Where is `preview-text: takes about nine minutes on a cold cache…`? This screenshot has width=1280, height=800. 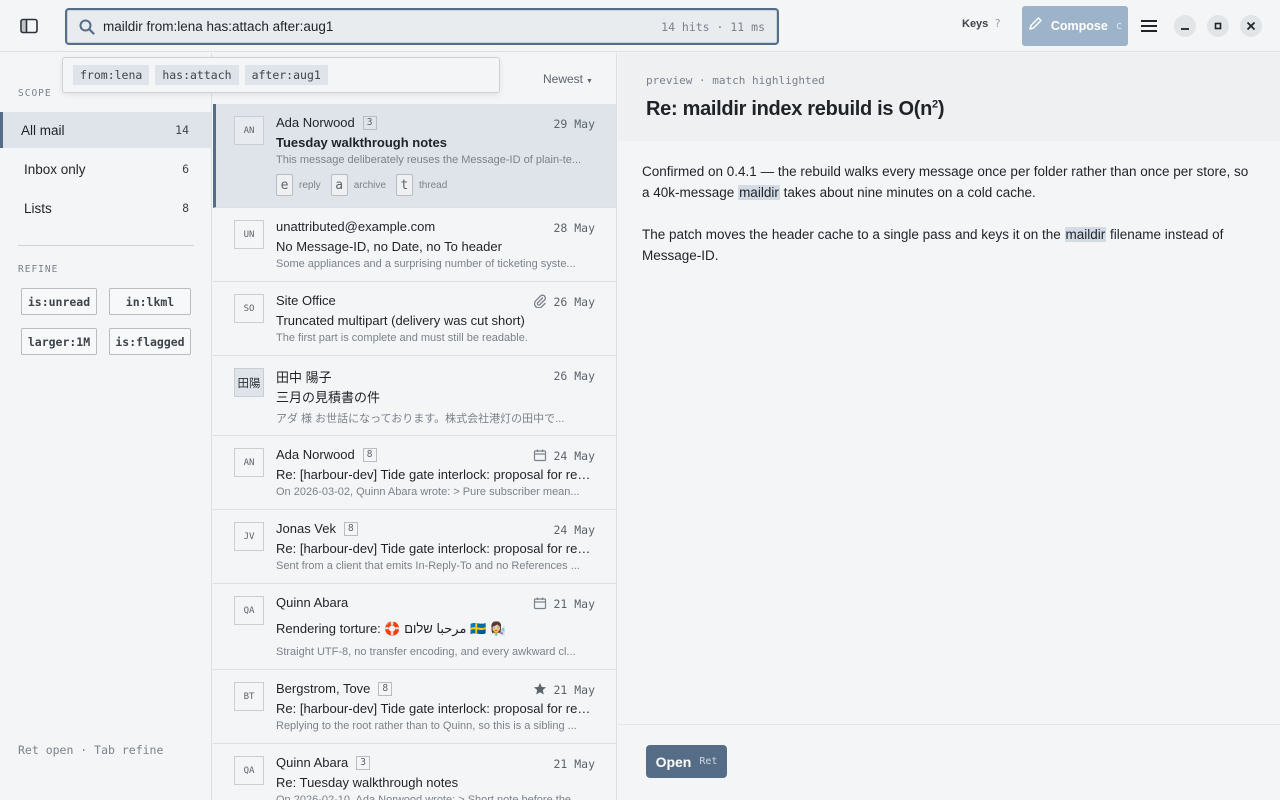 preview-text: takes about nine minutes on a cold cache… is located at coordinates (907, 192).